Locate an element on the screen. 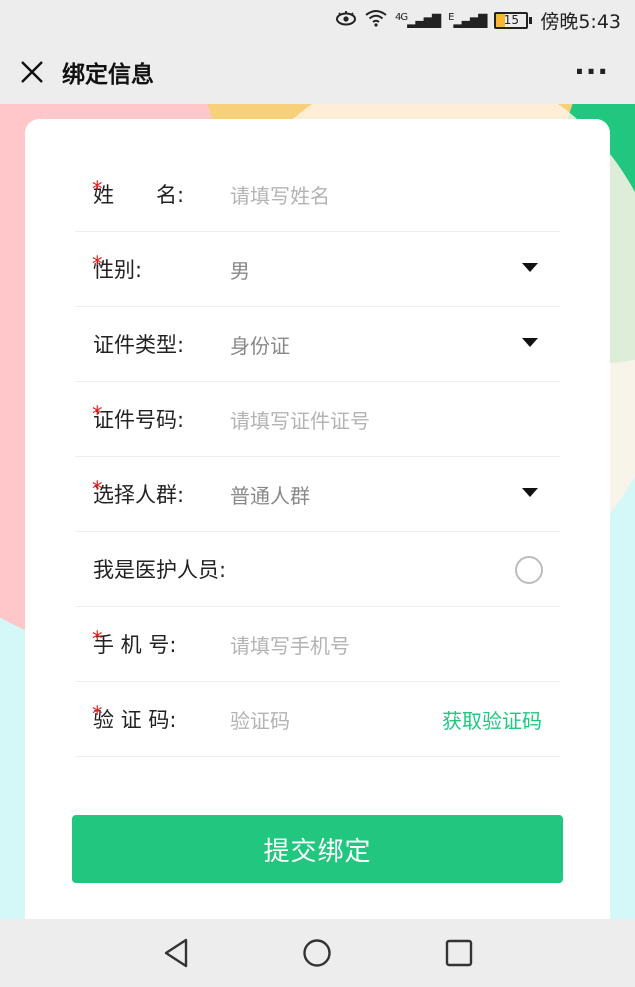 The image size is (635, 987). gender-label: * 性别: is located at coordinates (117, 267).